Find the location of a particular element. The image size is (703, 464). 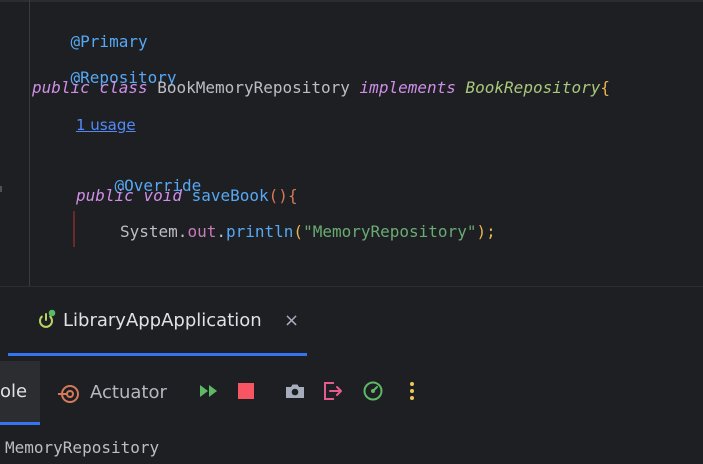

console-output-line: MemoryRepository is located at coordinates (82, 447).